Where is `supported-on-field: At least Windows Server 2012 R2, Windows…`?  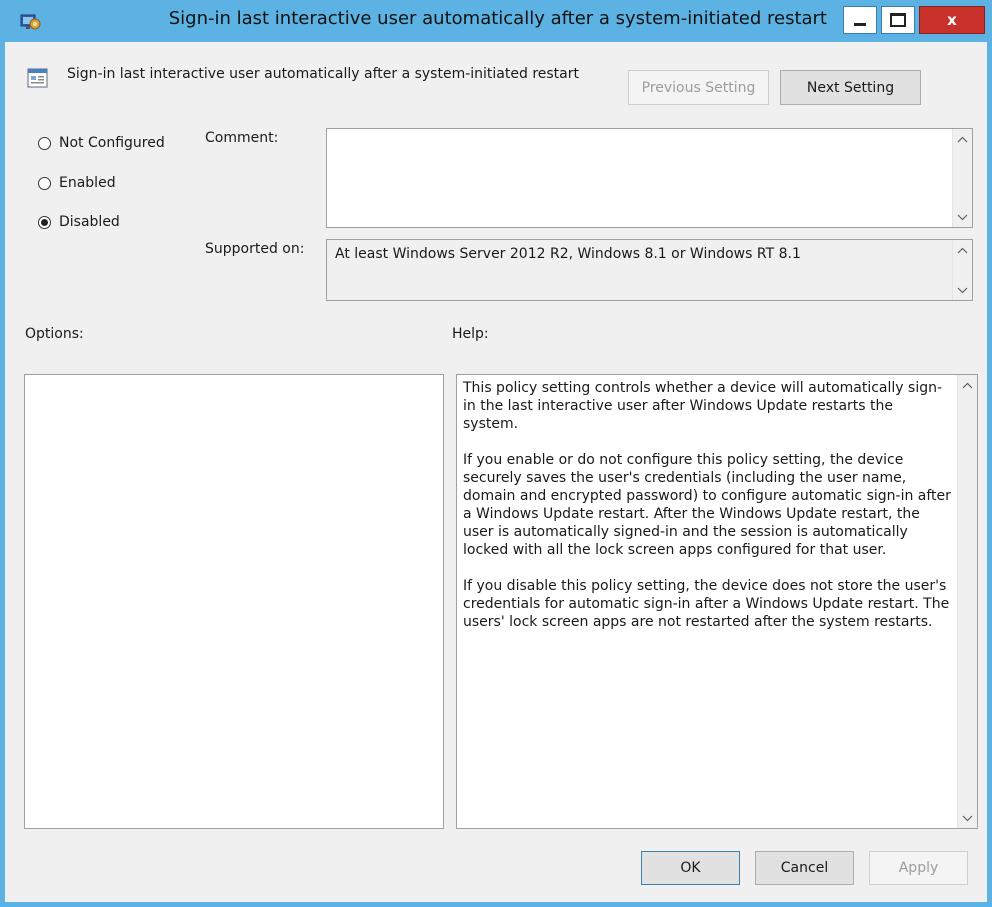 supported-on-field: At least Windows Server 2012 R2, Windows… is located at coordinates (649, 270).